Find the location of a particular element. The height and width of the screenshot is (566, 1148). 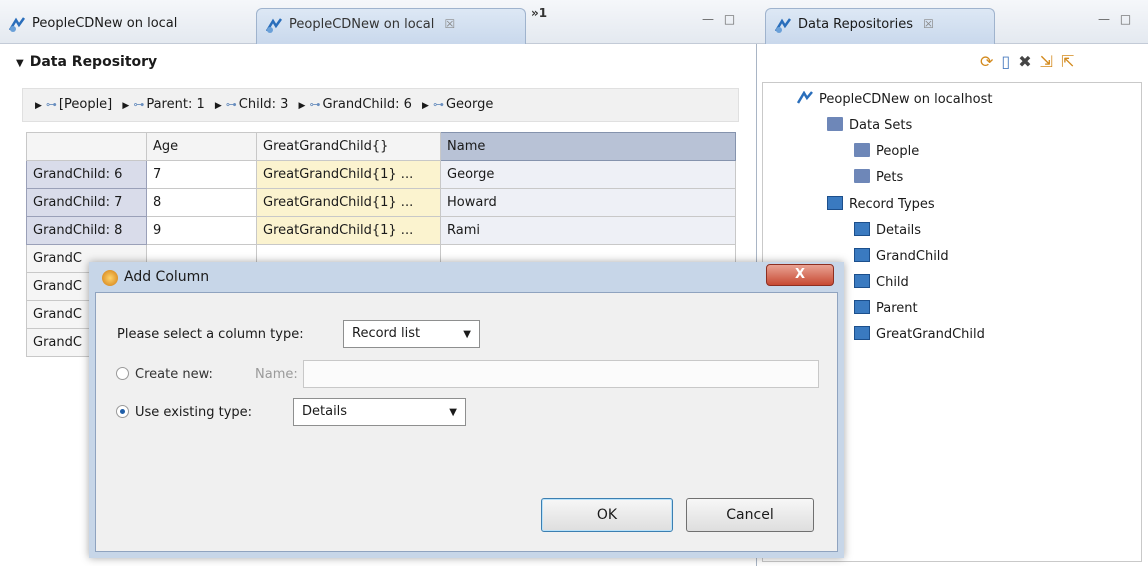

column-header: GreatGrandChild{} is located at coordinates (348, 146).